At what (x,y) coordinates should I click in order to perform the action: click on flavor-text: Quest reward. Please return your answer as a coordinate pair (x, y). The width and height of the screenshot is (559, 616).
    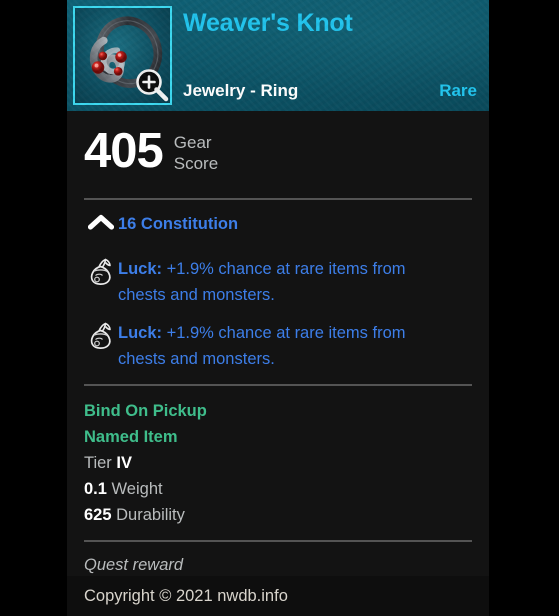
    Looking at the image, I should click on (134, 565).